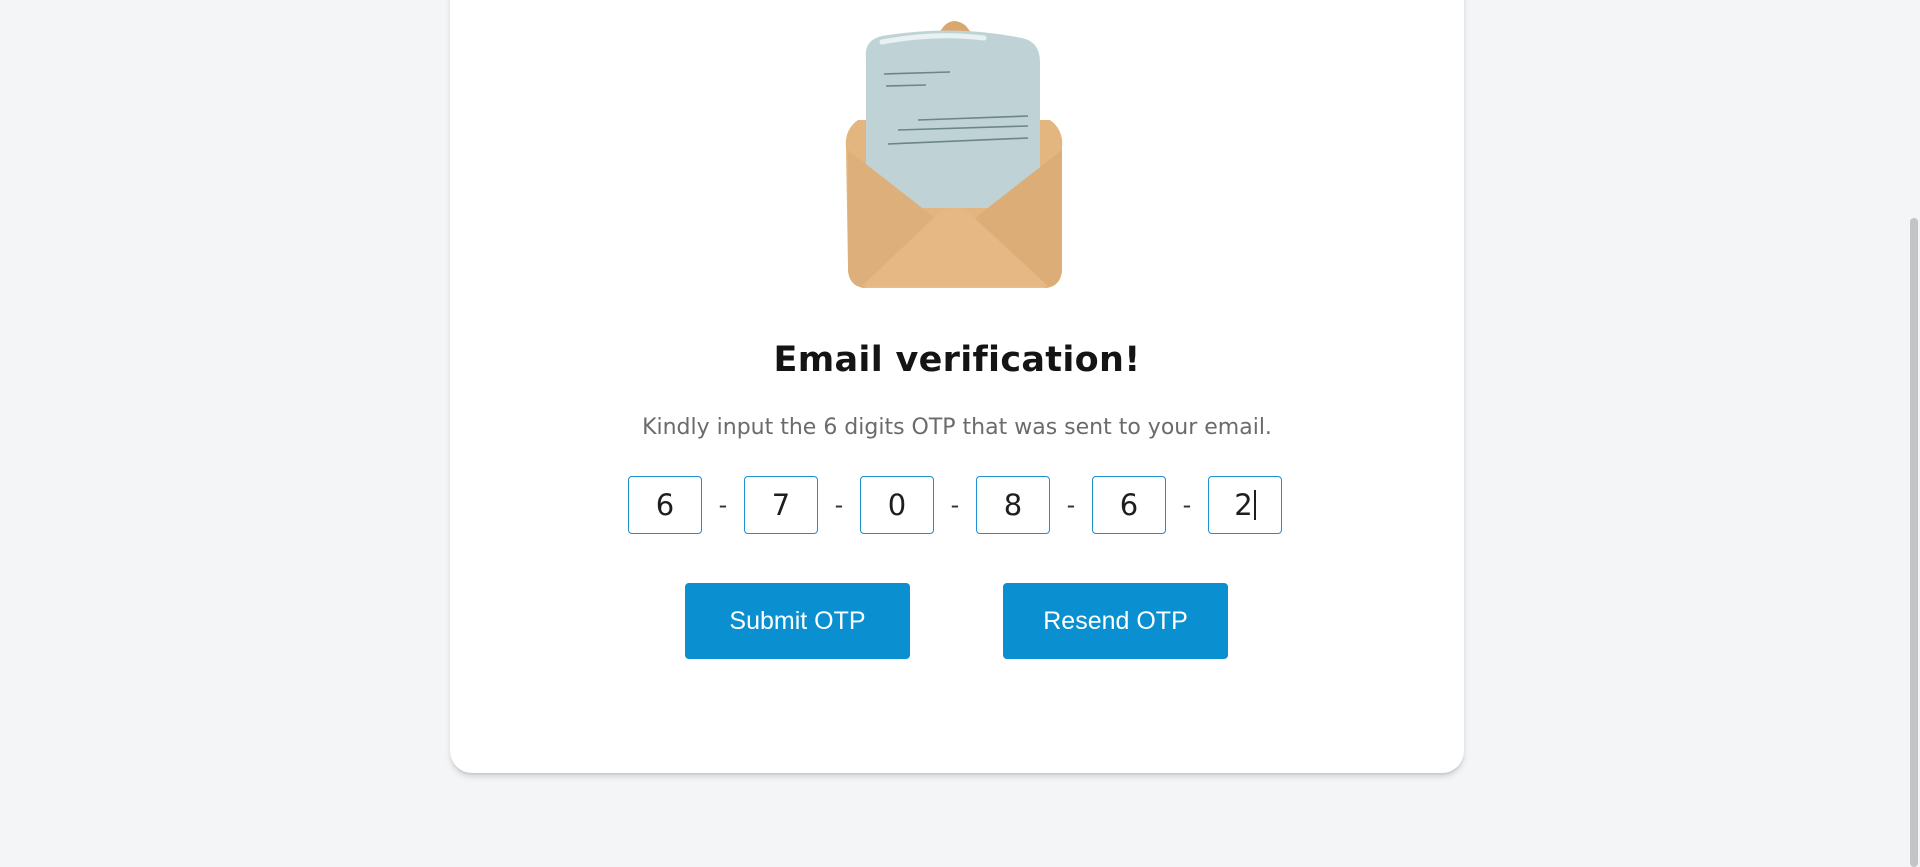  I want to click on otp-input-group: 6 - 7 - 0 - 8 - 6 - 2, so click(955, 505).